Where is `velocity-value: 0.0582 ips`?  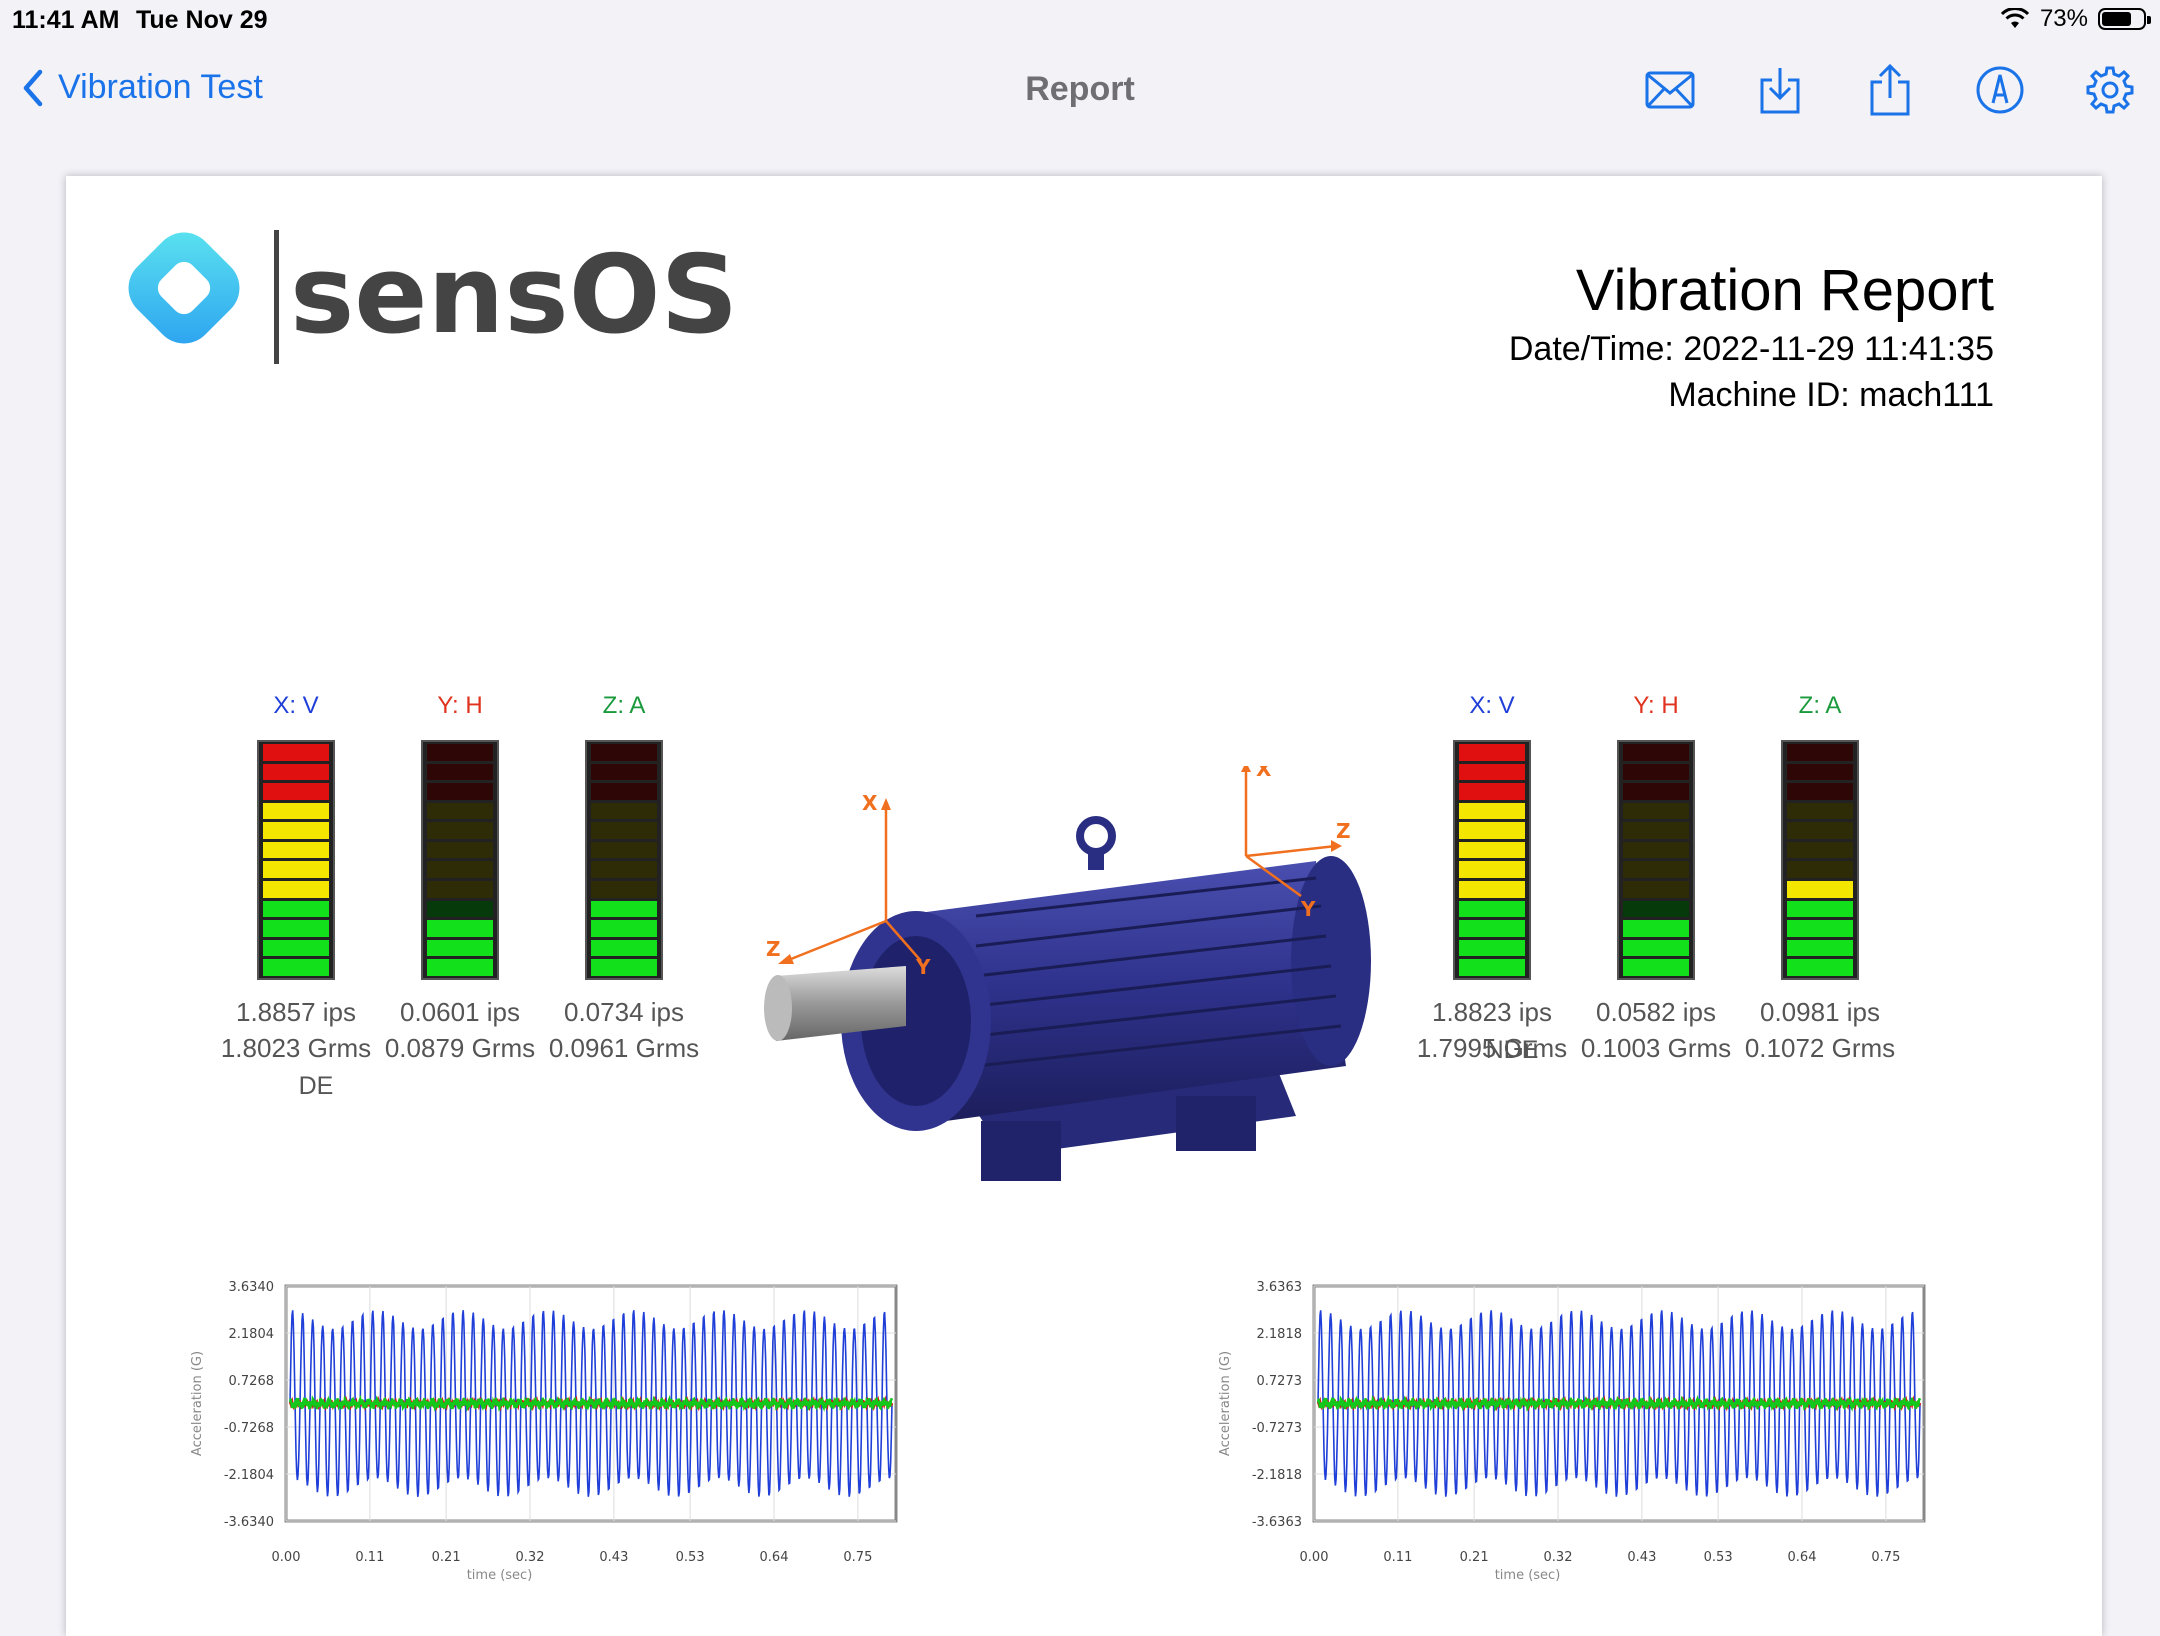 velocity-value: 0.0582 ips is located at coordinates (1656, 1012).